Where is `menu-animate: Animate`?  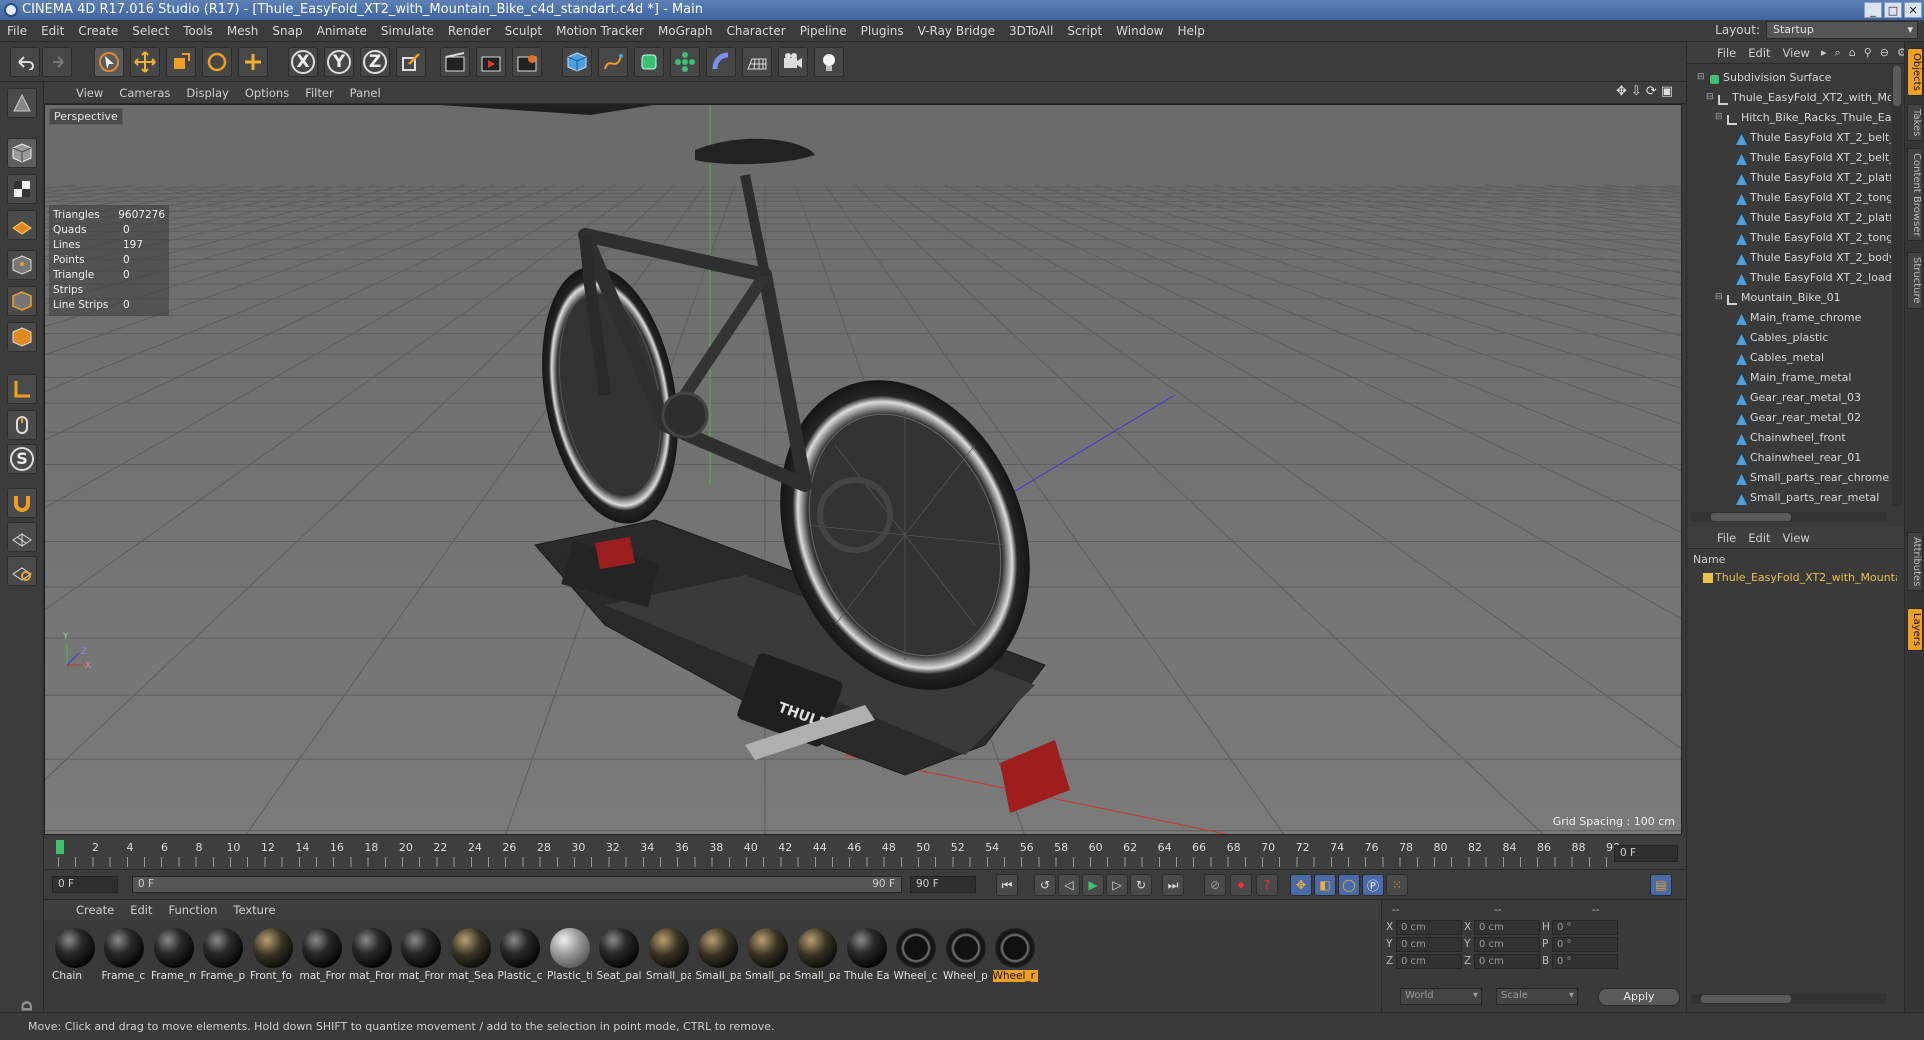 menu-animate: Animate is located at coordinates (342, 31).